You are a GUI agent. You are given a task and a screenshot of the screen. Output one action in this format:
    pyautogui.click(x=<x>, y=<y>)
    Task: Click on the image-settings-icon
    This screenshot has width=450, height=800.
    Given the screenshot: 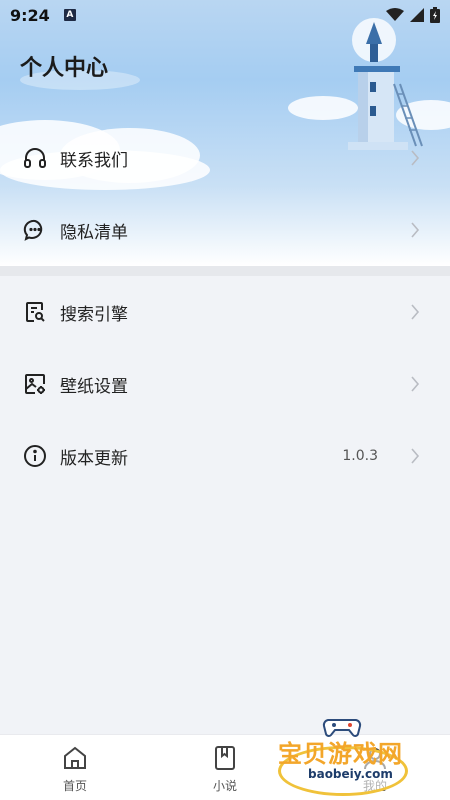 What is the action you would take?
    pyautogui.click(x=35, y=384)
    